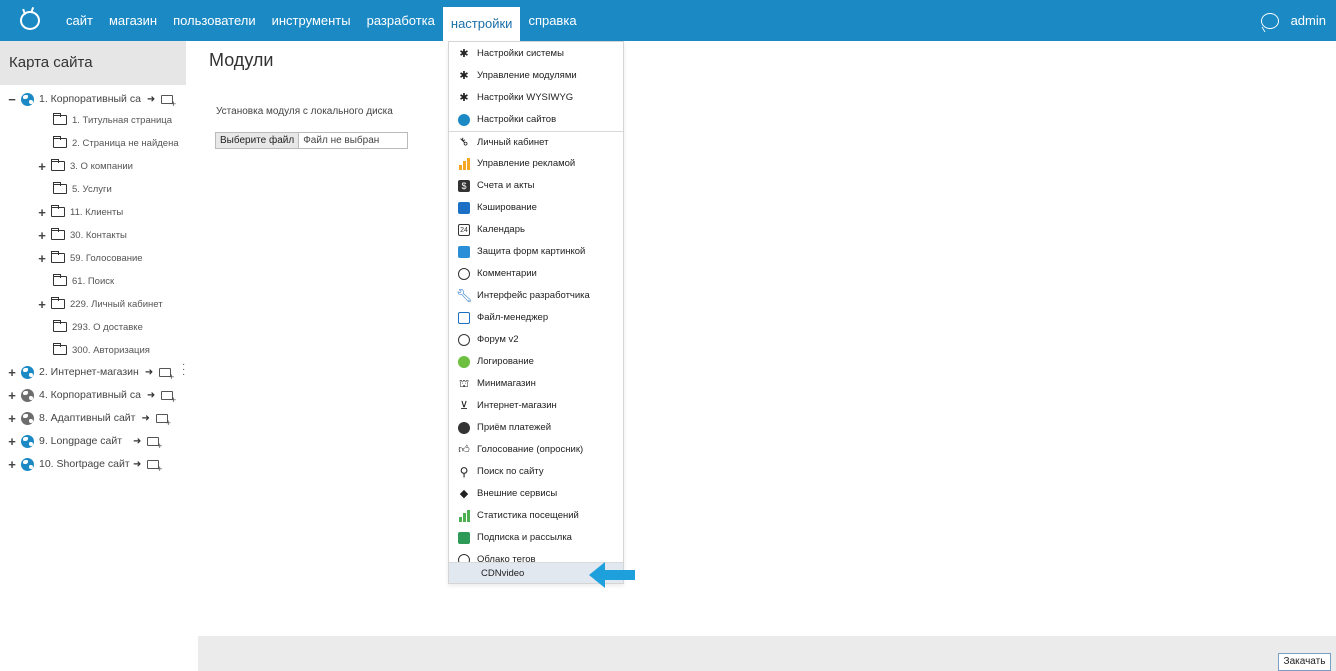 This screenshot has width=1336, height=671. I want to click on subscription-icon, so click(464, 538).